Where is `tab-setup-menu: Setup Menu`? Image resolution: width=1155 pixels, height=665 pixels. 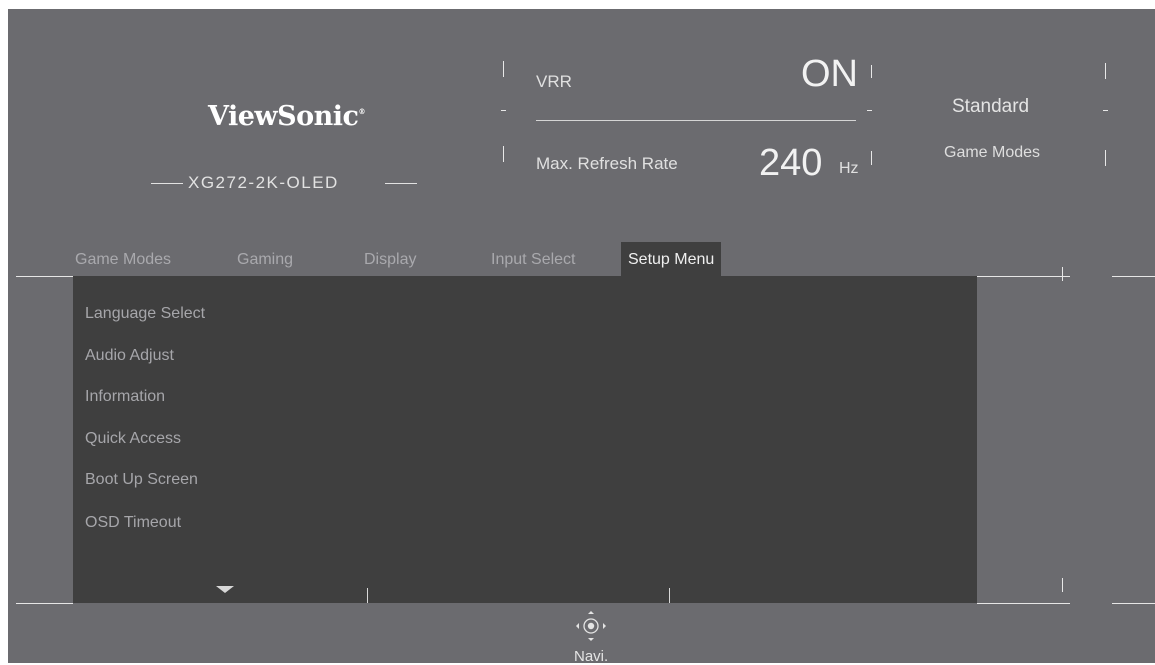 tab-setup-menu: Setup Menu is located at coordinates (671, 259).